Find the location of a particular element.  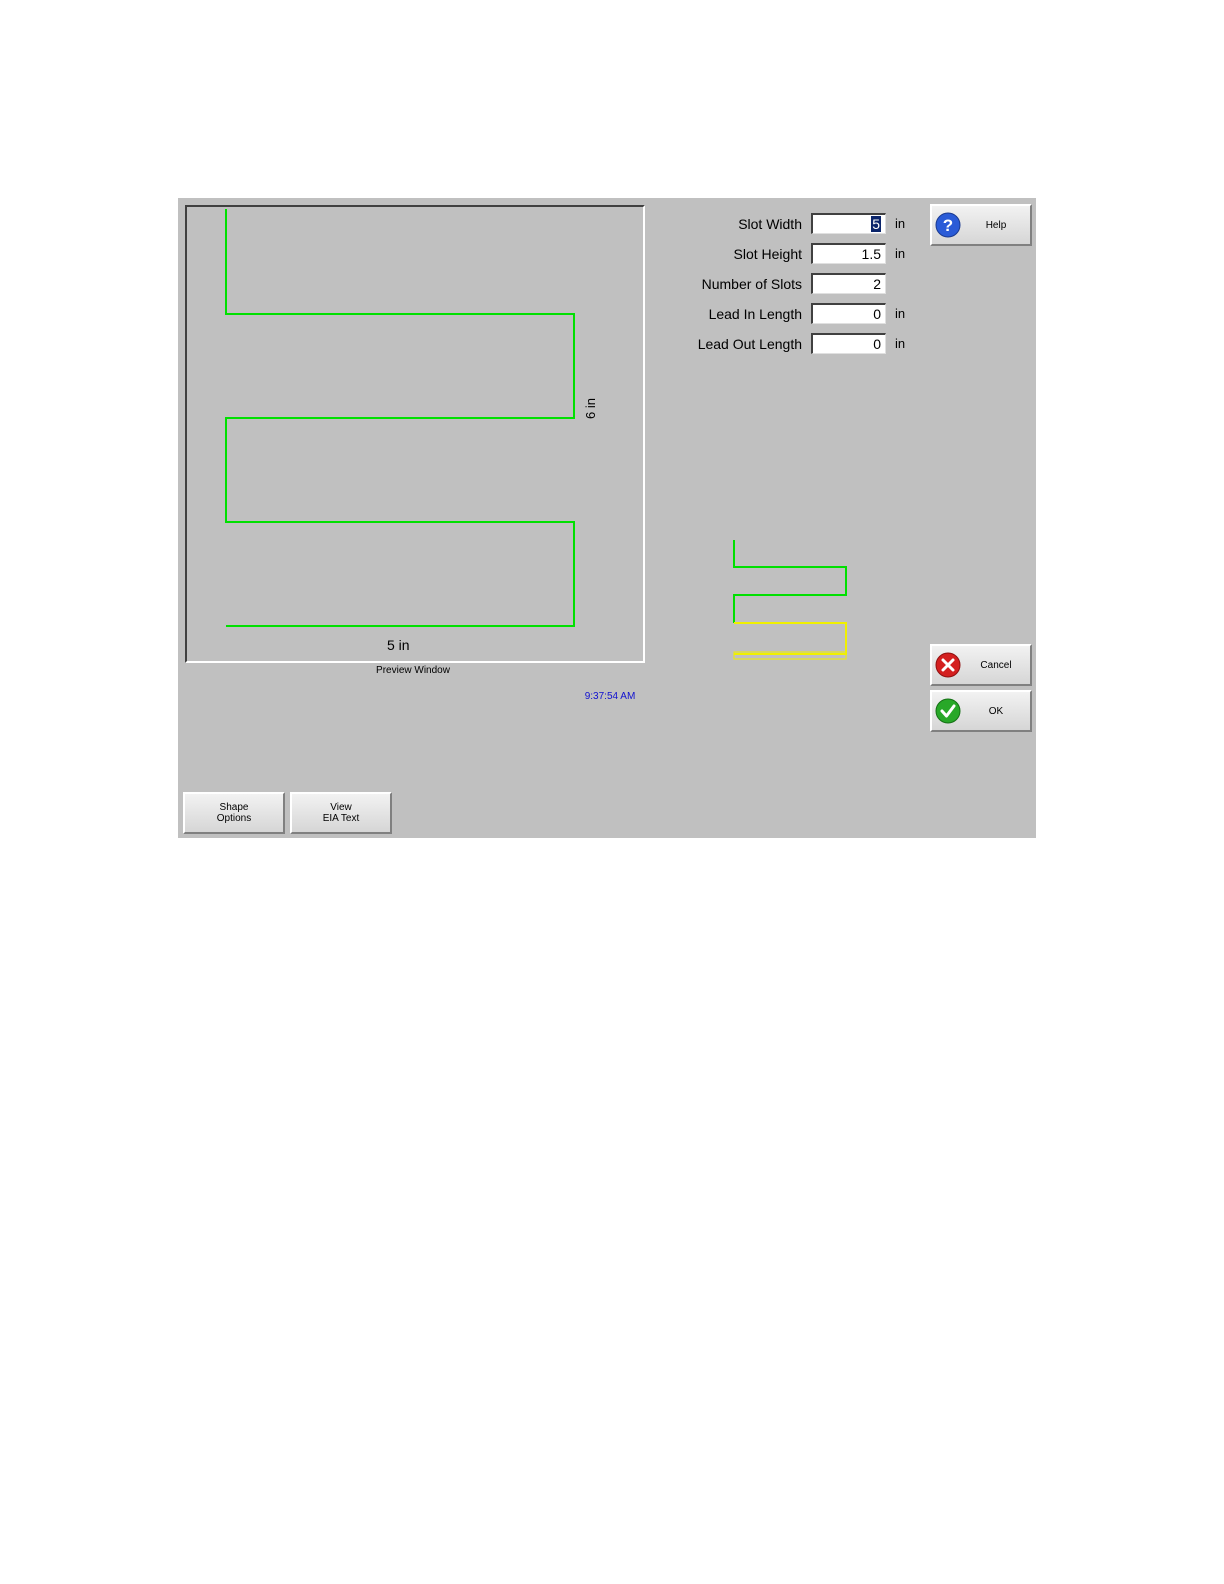

help-button: ? Help is located at coordinates (981, 225).